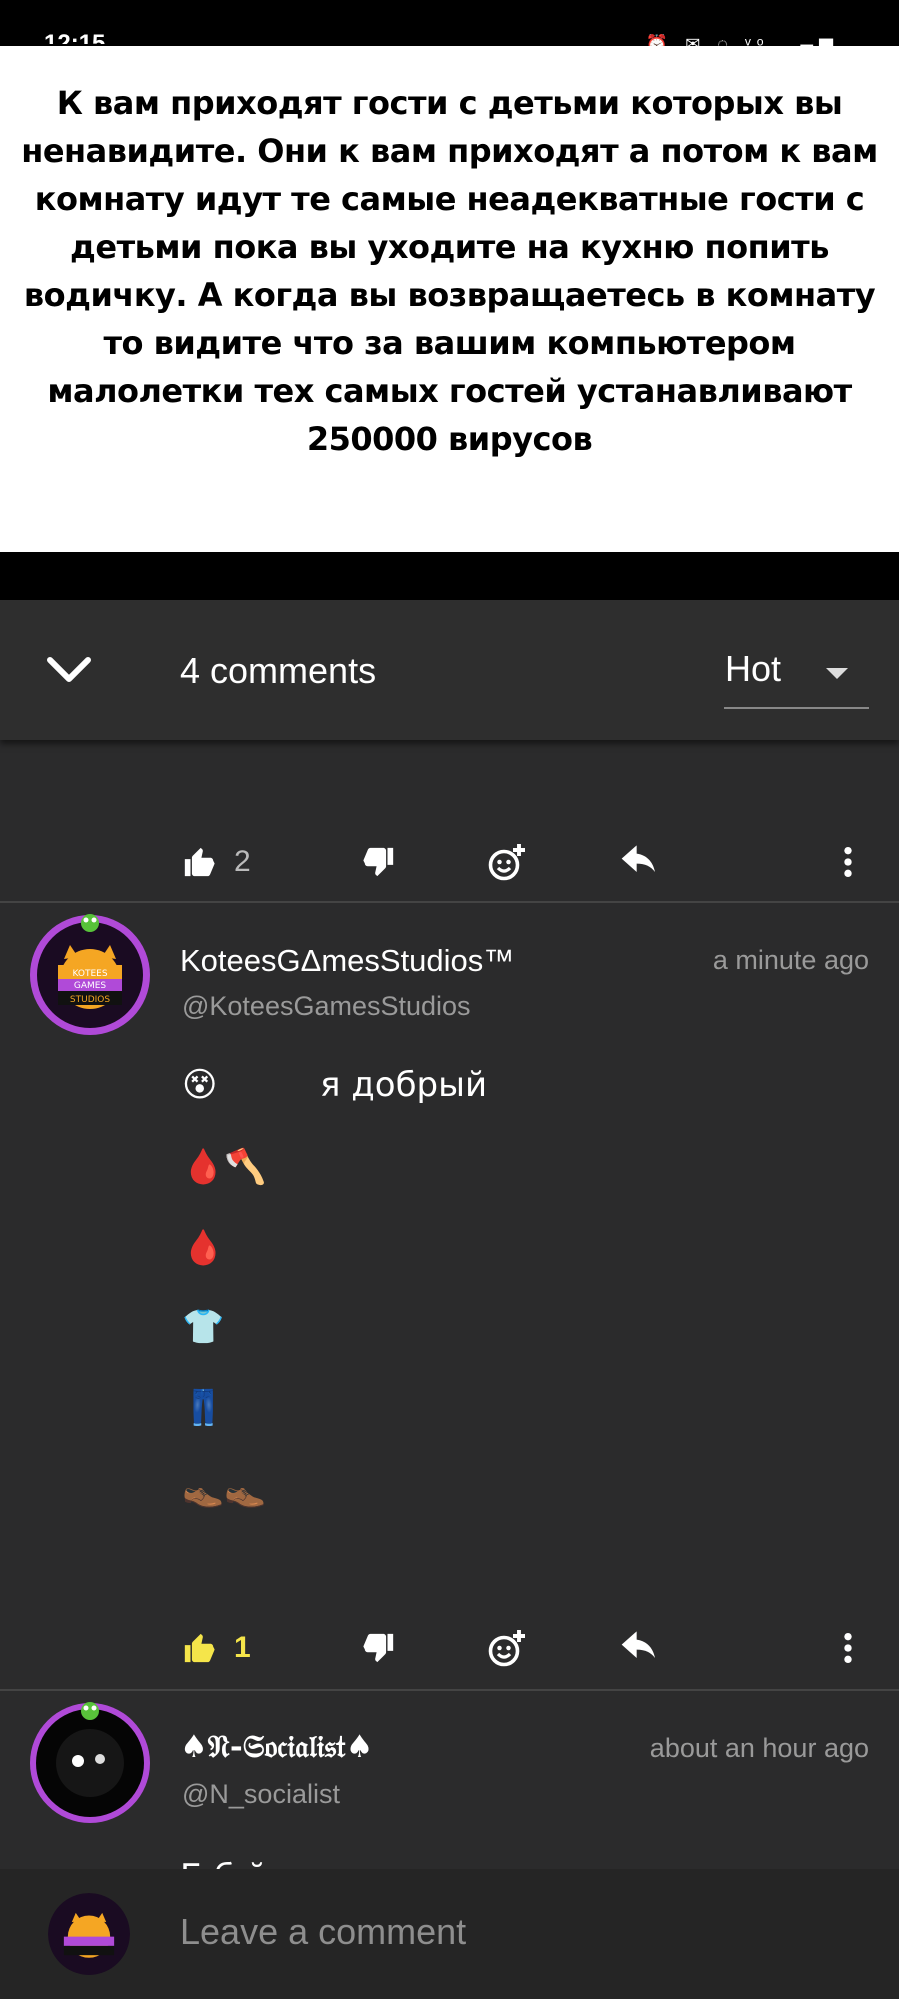 The height and width of the screenshot is (1999, 899). I want to click on sort-label: Hot, so click(753, 668).